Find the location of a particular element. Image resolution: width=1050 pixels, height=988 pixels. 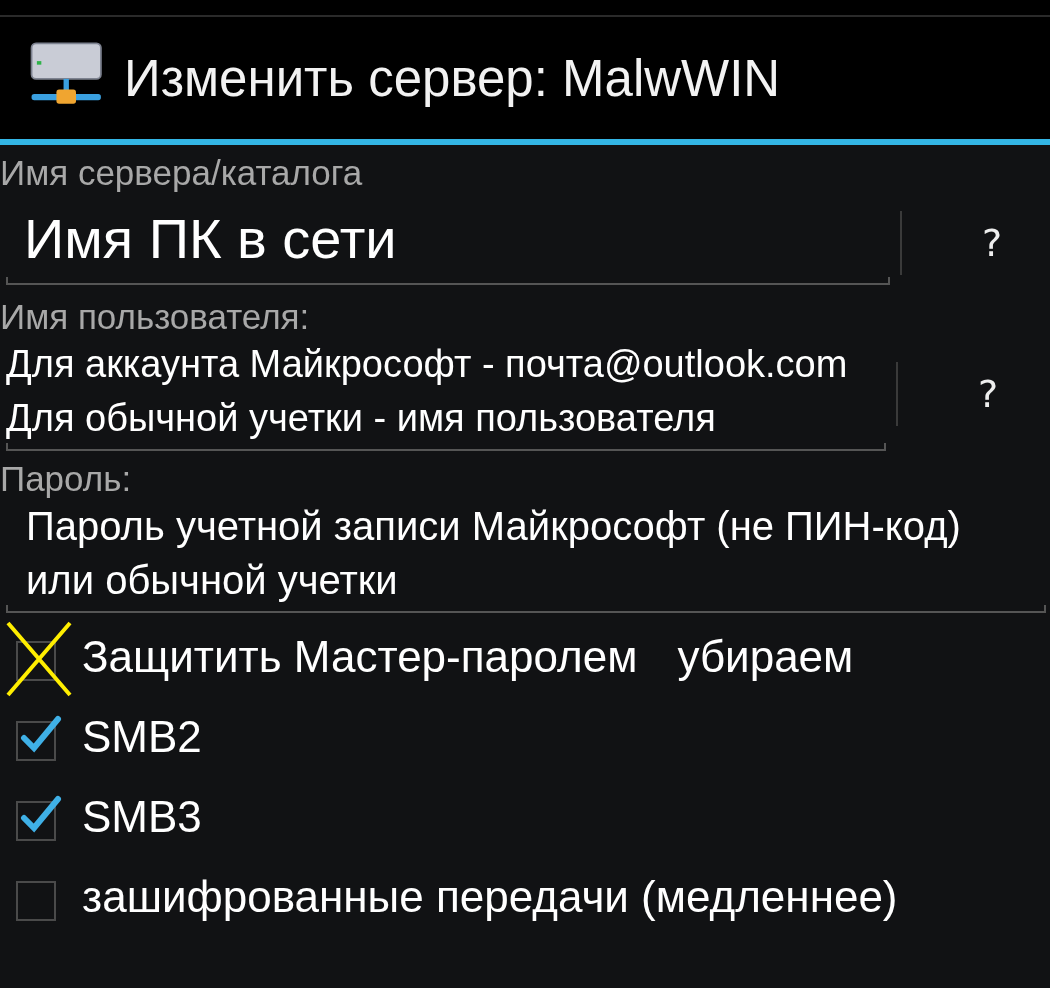

checkbox-label: зашифрованные передачи (медленнее) is located at coordinates (490, 897).